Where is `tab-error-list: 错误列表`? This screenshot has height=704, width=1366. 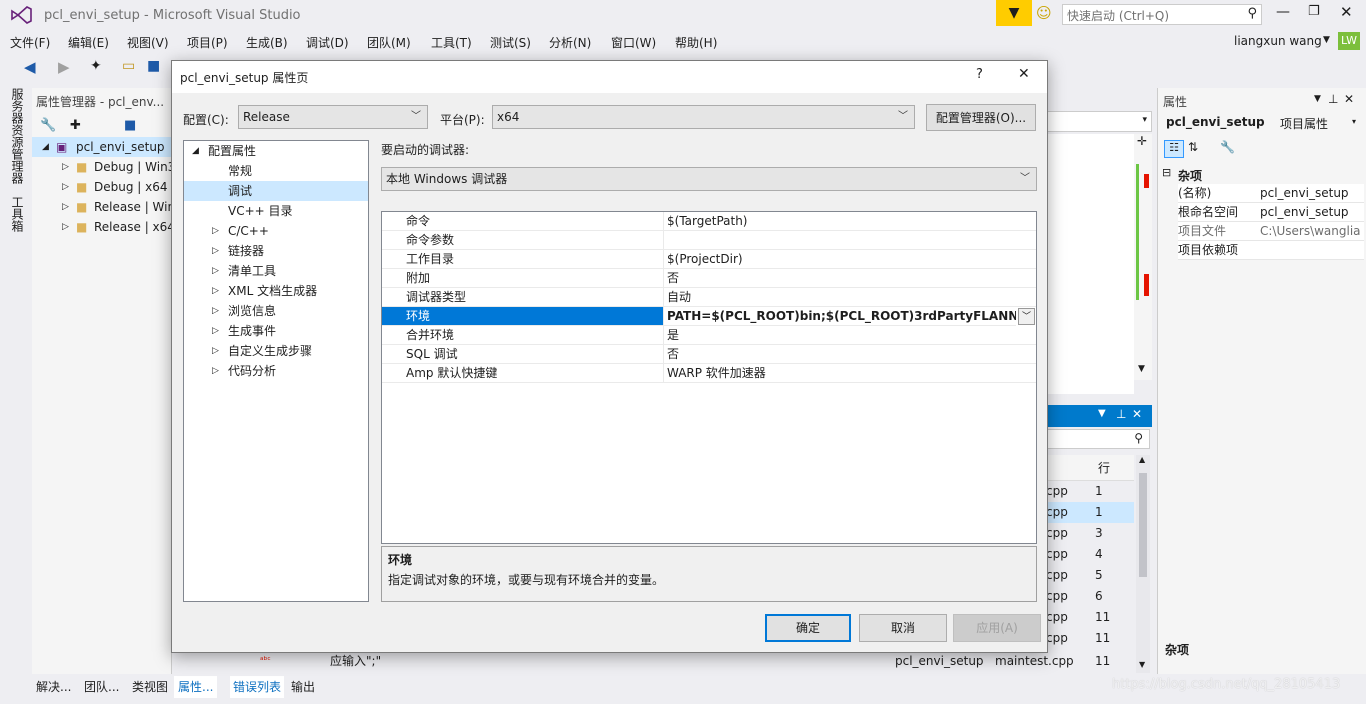 tab-error-list: 错误列表 is located at coordinates (257, 687).